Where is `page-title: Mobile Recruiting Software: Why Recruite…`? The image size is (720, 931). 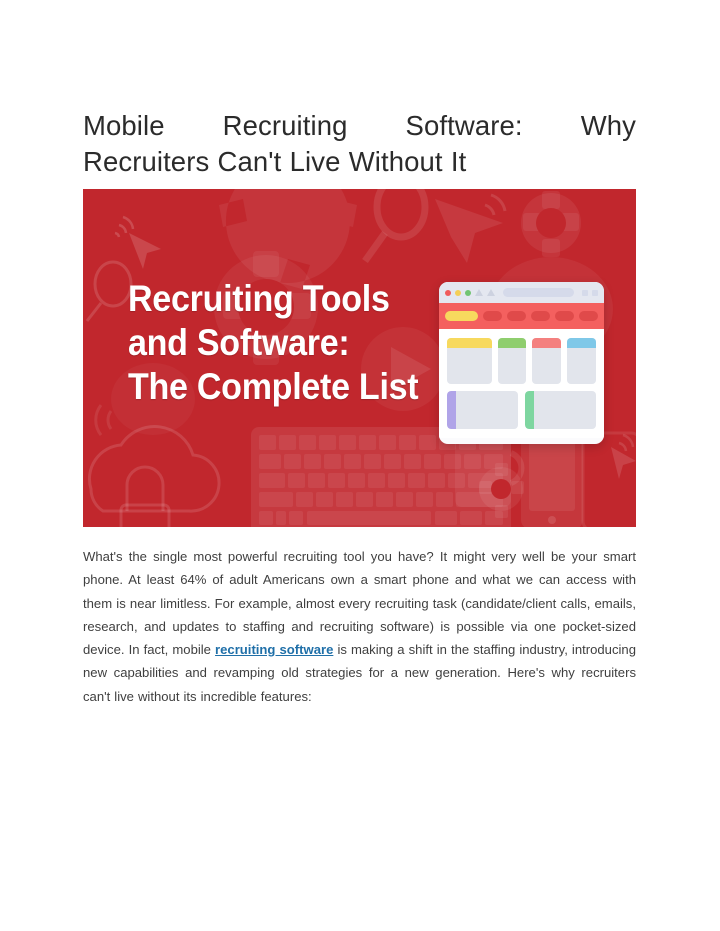 page-title: Mobile Recruiting Software: Why Recruite… is located at coordinates (359, 144).